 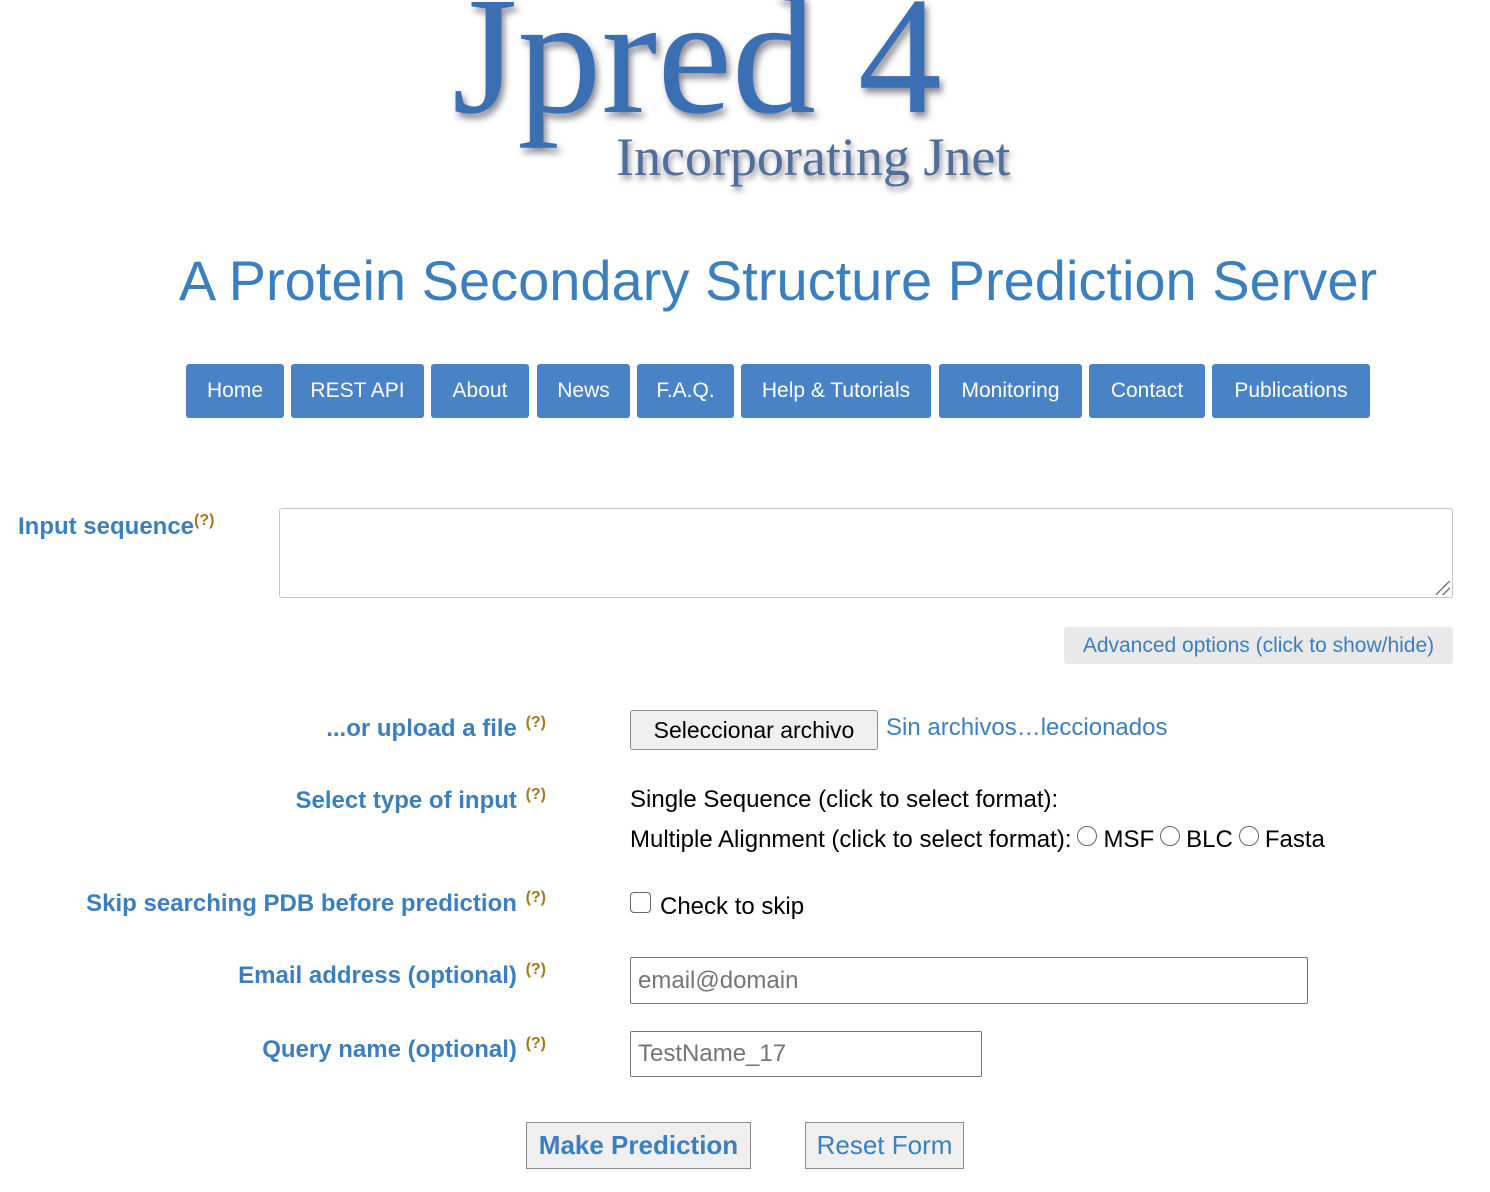 What do you see at coordinates (421, 728) in the screenshot?
I see `upload-file-label-text: ...or upload a file` at bounding box center [421, 728].